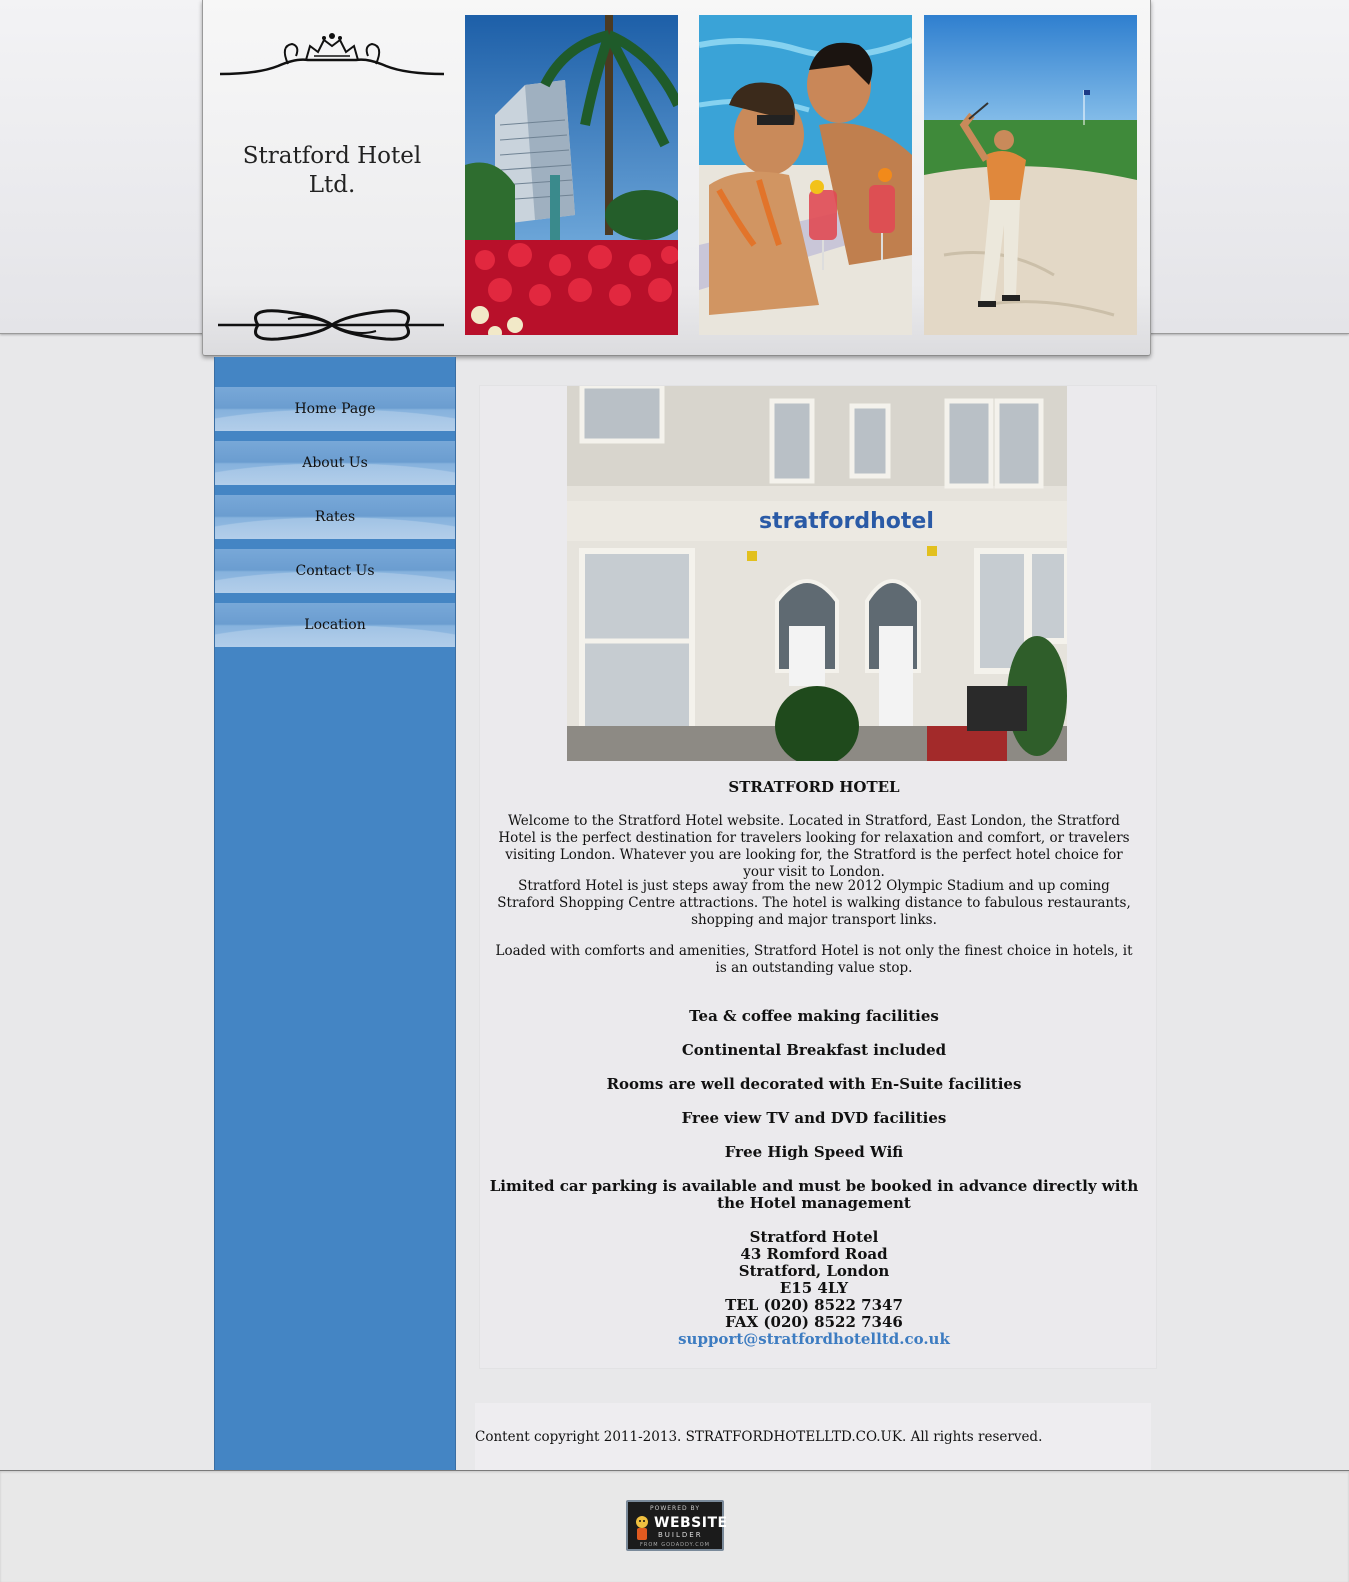 This screenshot has width=1349, height=1582. Describe the element at coordinates (335, 409) in the screenshot. I see `nav-home-page: Home Page` at that location.